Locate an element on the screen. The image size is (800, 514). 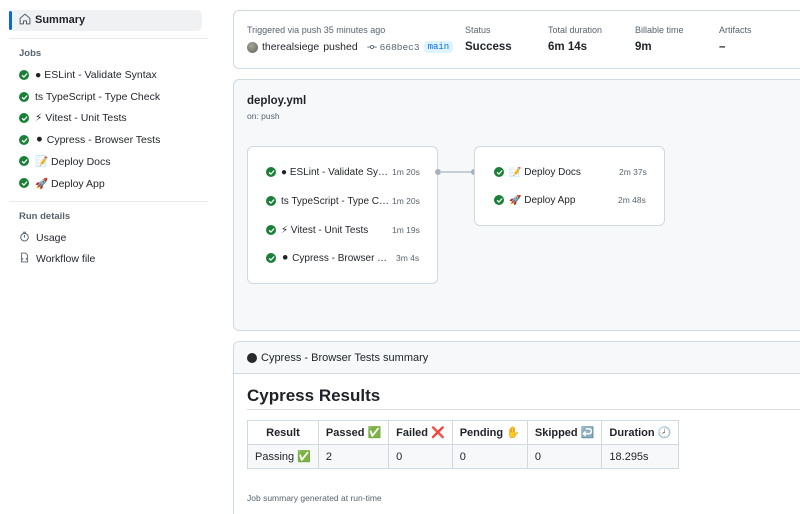
graph-job-typescript: ts TypeScript - Type C… 1m 20s is located at coordinates (349, 201).